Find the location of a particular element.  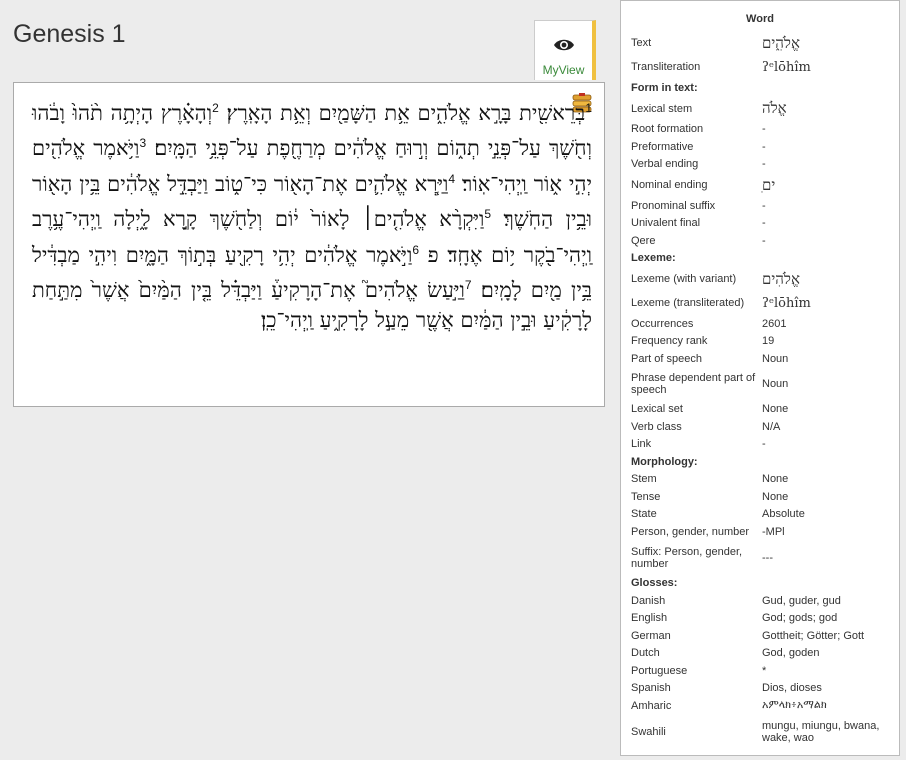

verse-number: 5 is located at coordinates (487, 214).